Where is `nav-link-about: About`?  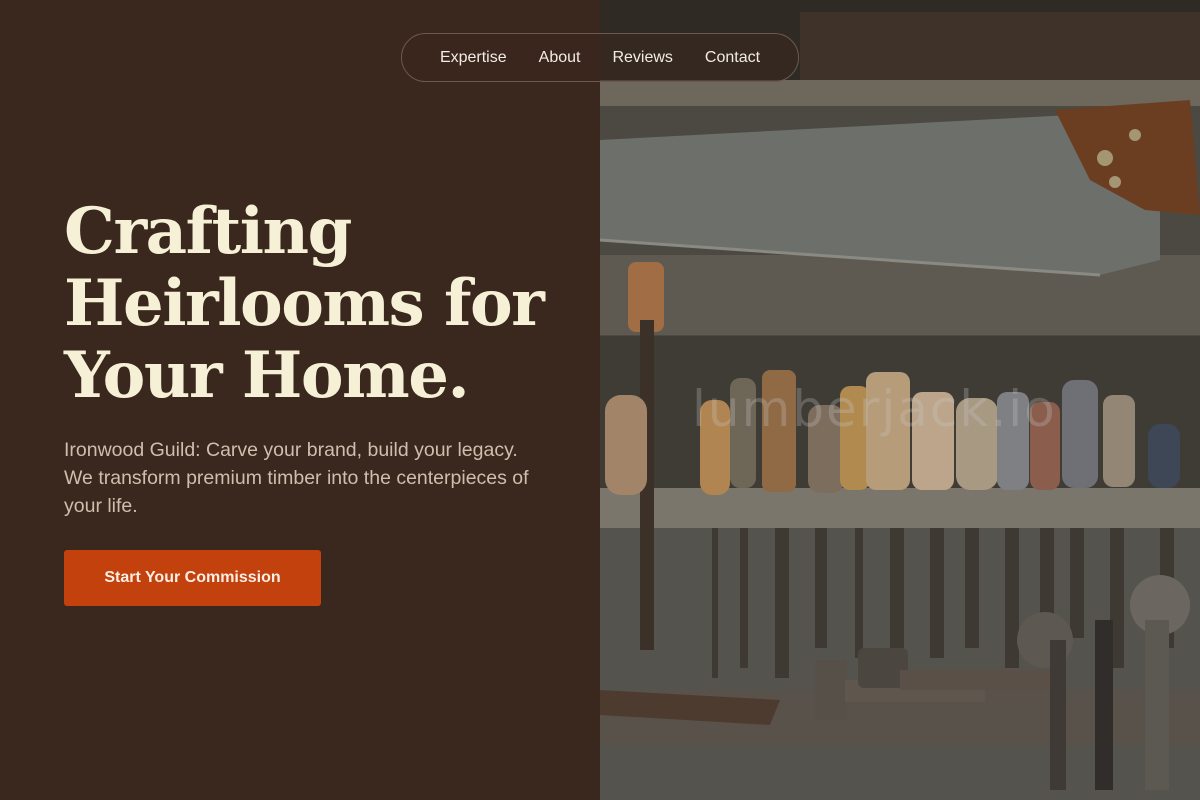 nav-link-about: About is located at coordinates (560, 58).